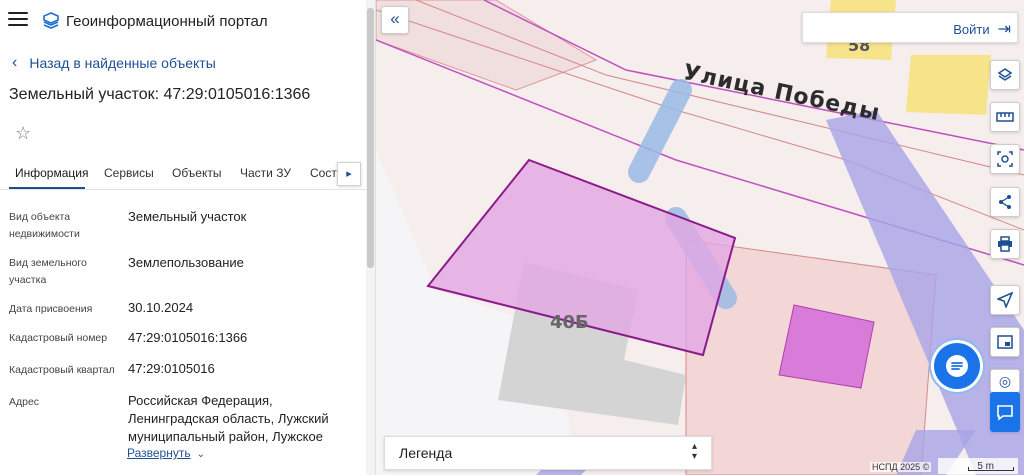  What do you see at coordinates (161, 307) in the screenshot?
I see `row-value-date: 30.10.2024` at bounding box center [161, 307].